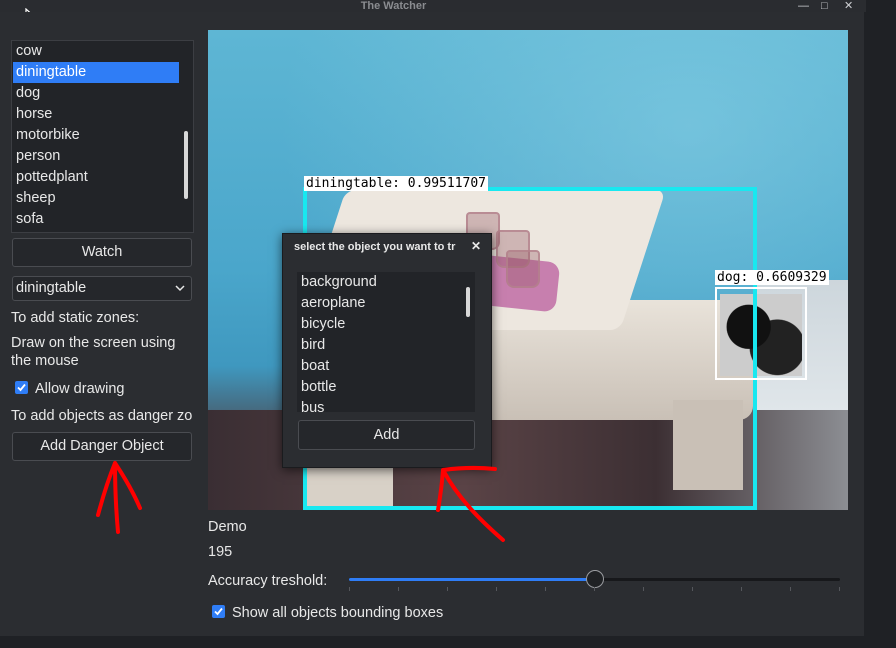 This screenshot has height=648, width=896. What do you see at coordinates (119, 497) in the screenshot?
I see `annotation-arrow-left` at bounding box center [119, 497].